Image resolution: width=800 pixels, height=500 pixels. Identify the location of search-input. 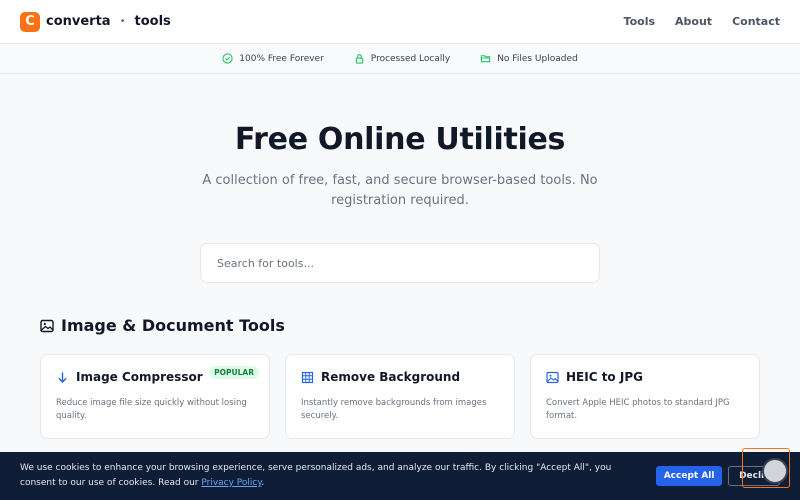
(400, 263).